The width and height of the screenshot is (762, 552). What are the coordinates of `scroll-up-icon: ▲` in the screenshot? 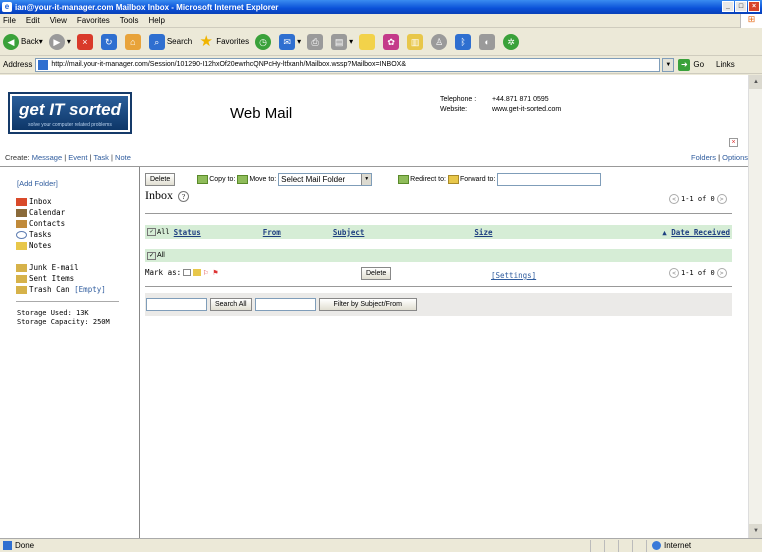 It's located at (755, 82).